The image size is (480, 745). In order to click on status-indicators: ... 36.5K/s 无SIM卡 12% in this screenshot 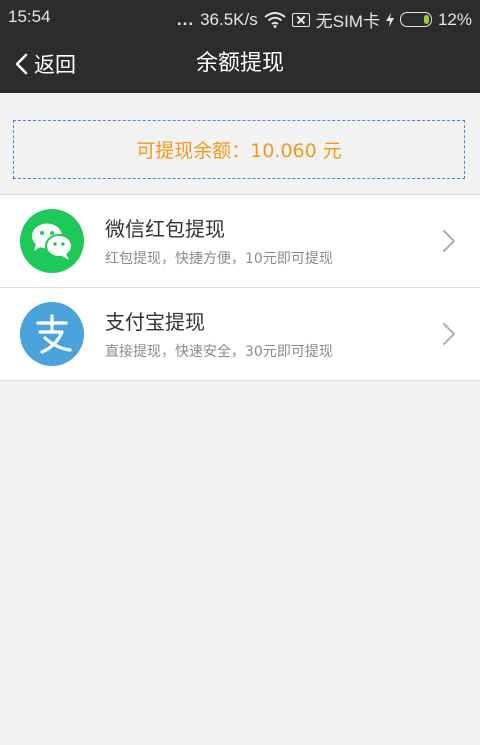, I will do `click(324, 19)`.